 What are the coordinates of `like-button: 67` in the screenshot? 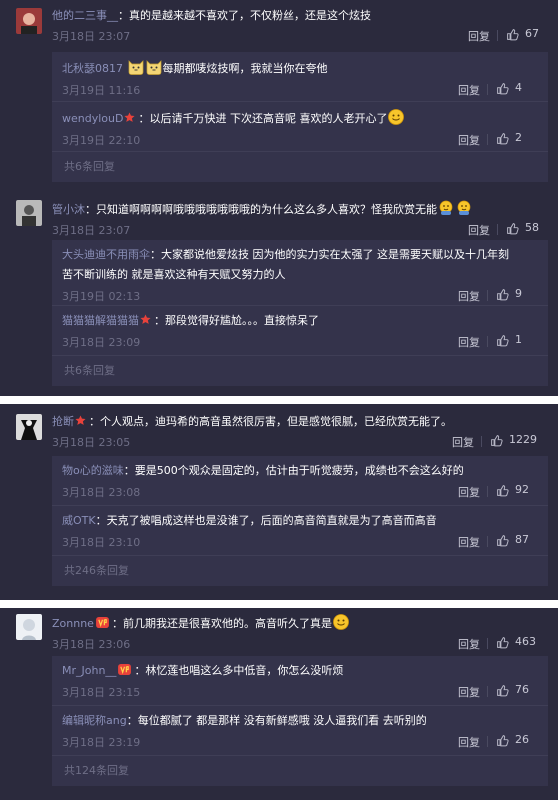 It's located at (527, 34).